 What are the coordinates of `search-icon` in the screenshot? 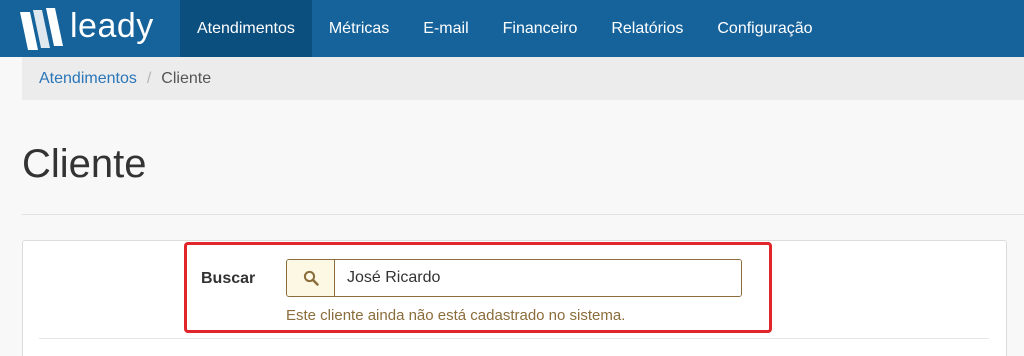 It's located at (311, 278).